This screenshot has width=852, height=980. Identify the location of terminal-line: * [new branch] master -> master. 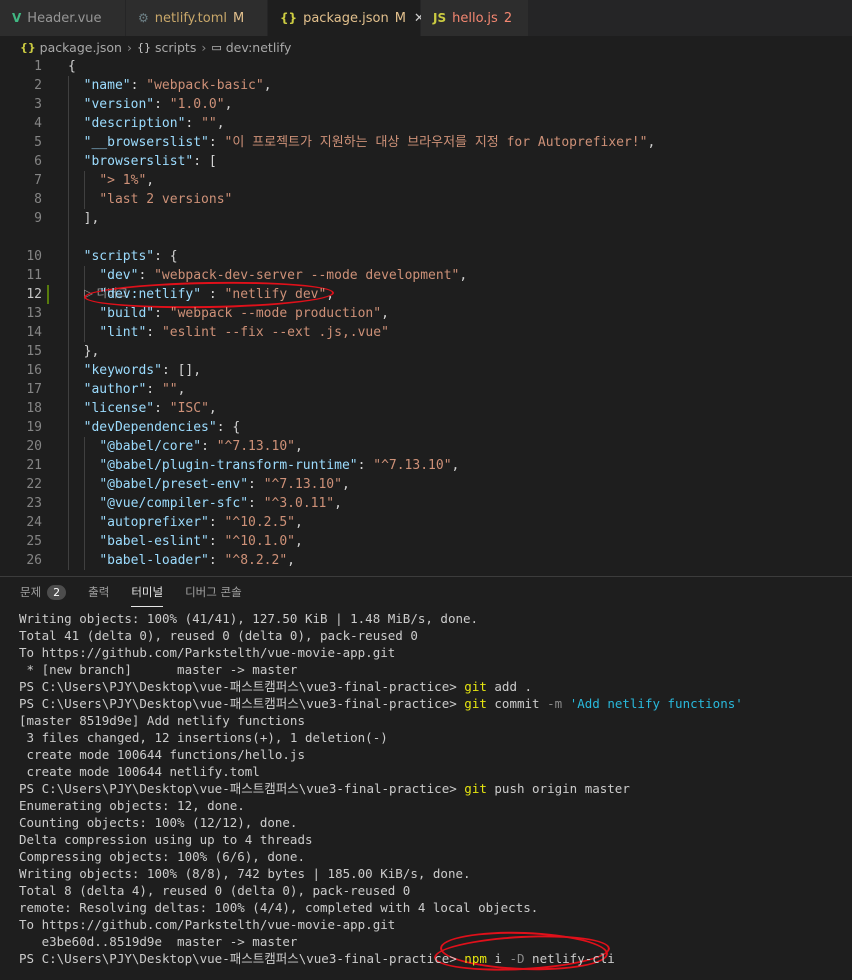
(158, 669).